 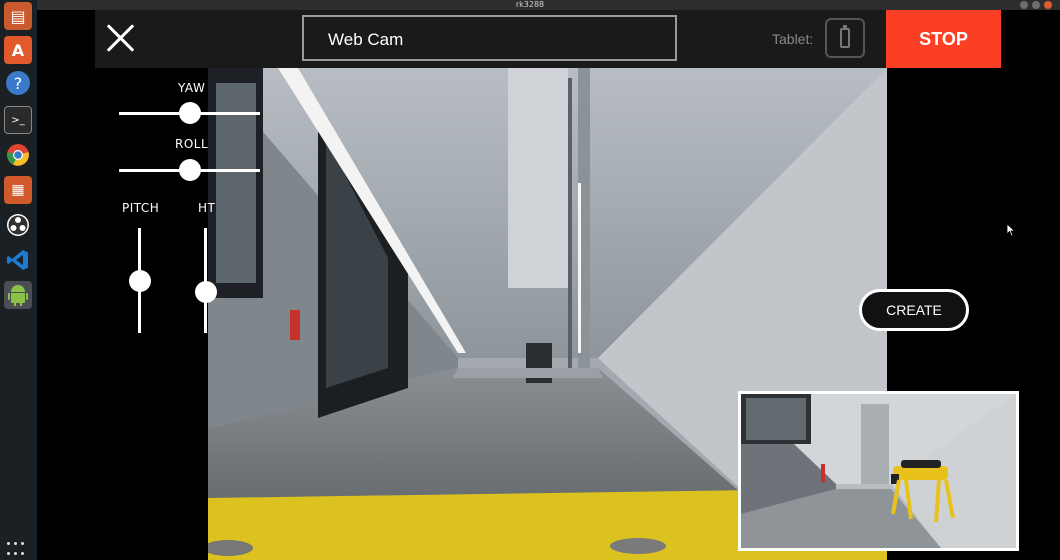 What do you see at coordinates (192, 144) in the screenshot?
I see `roll-label: ROLL` at bounding box center [192, 144].